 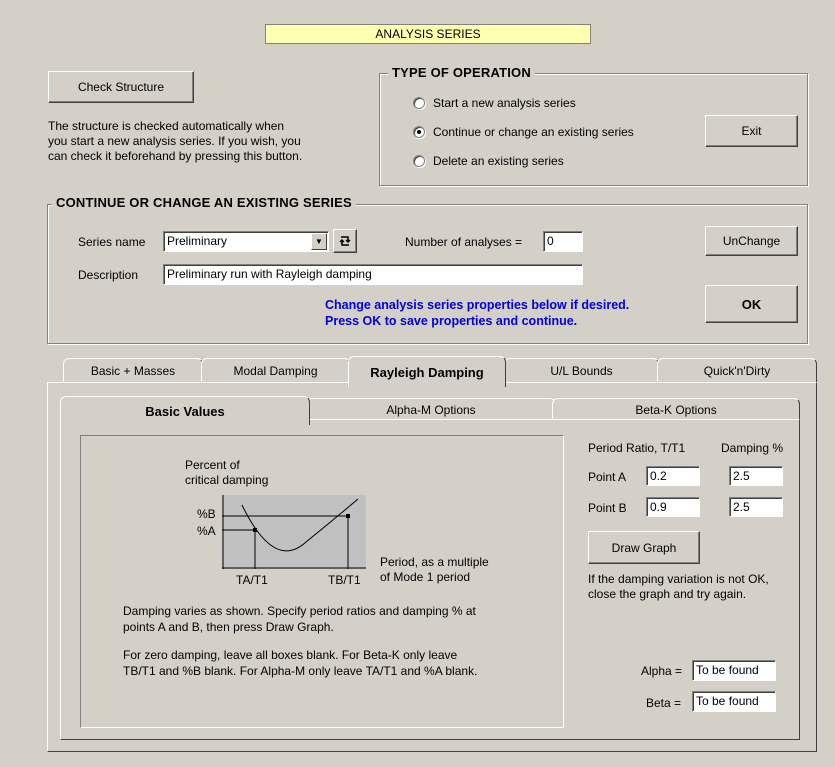 What do you see at coordinates (673, 476) in the screenshot?
I see `point-a-period-field: 0.2` at bounding box center [673, 476].